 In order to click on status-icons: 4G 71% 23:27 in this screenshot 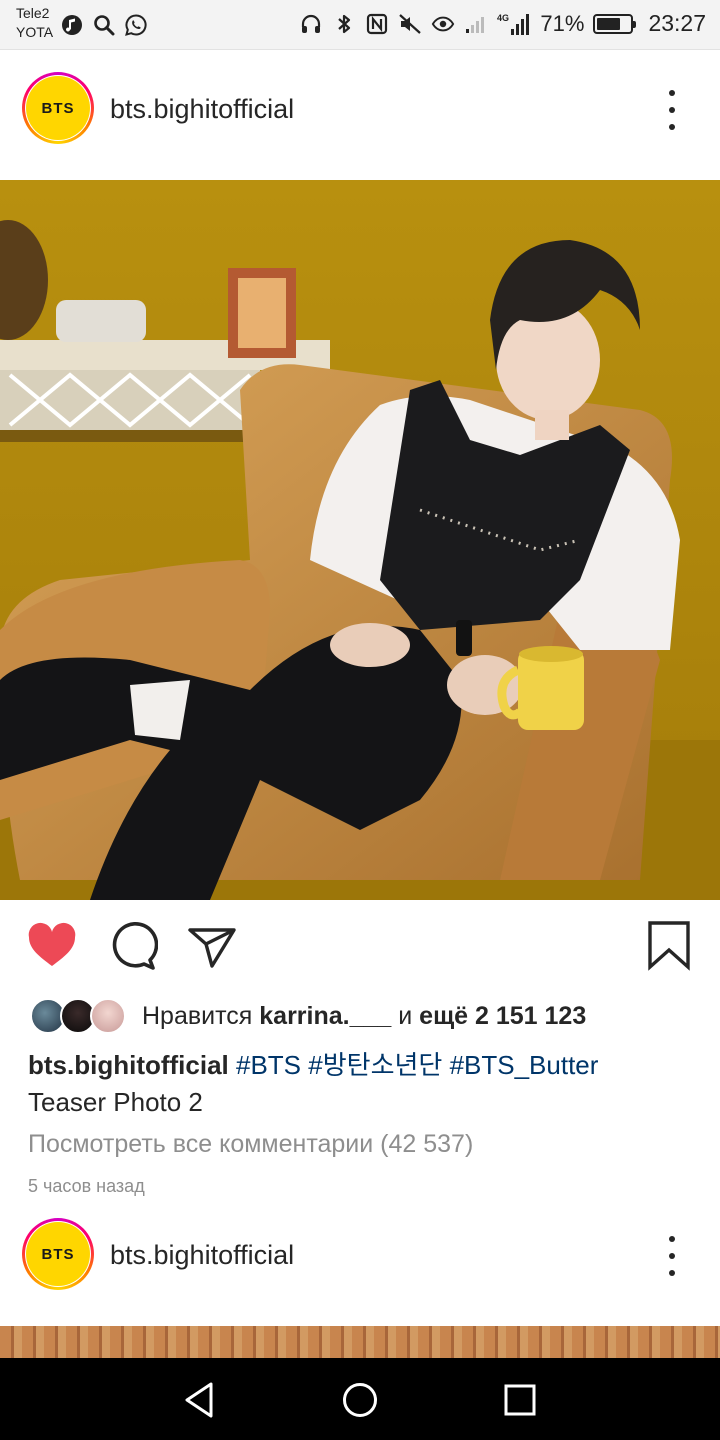, I will do `click(502, 23)`.